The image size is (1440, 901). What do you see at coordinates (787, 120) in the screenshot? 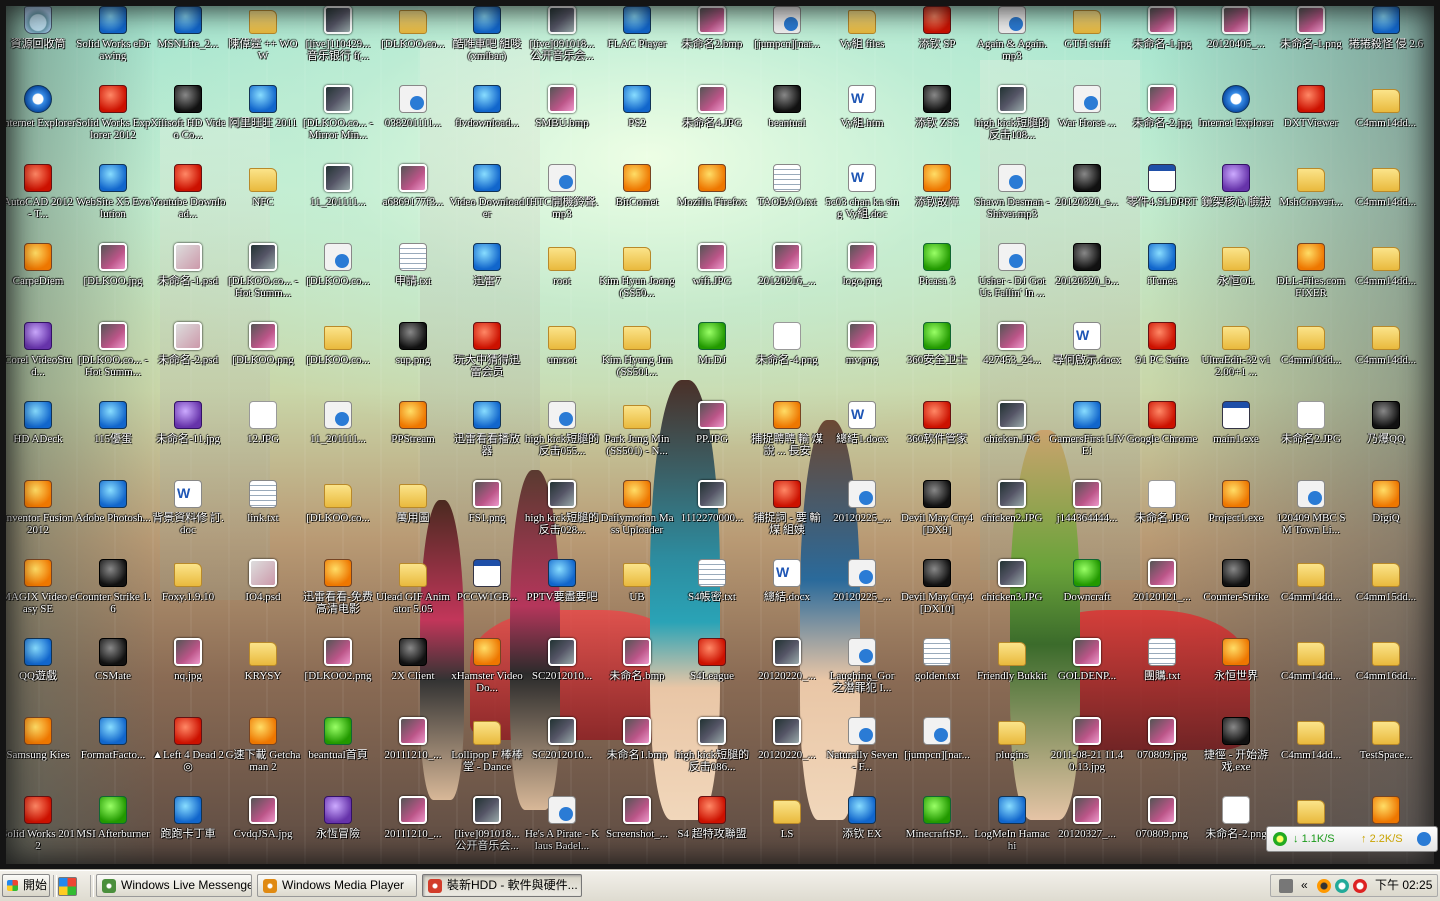
I see `desktop-icon: beantual` at bounding box center [787, 120].